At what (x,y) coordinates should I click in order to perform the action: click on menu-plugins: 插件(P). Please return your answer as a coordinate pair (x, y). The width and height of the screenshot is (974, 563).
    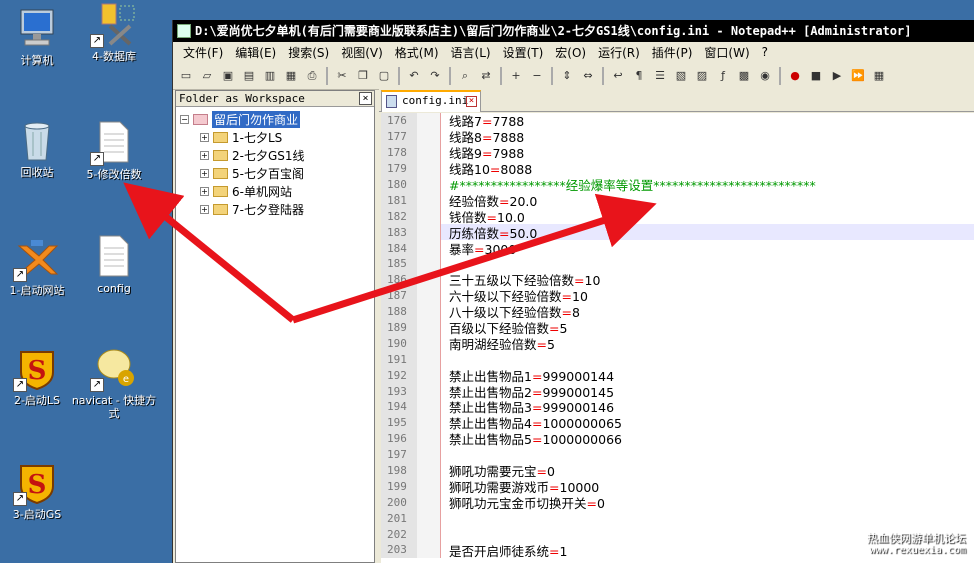
    Looking at the image, I should click on (672, 52).